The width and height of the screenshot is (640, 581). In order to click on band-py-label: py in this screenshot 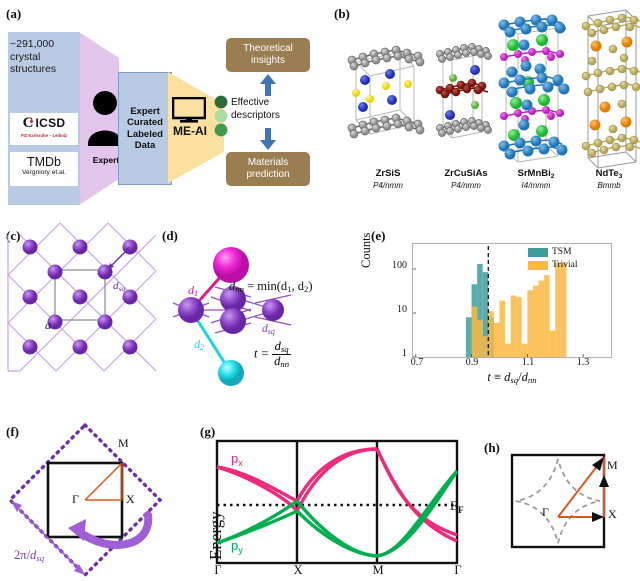, I will do `click(237, 546)`.